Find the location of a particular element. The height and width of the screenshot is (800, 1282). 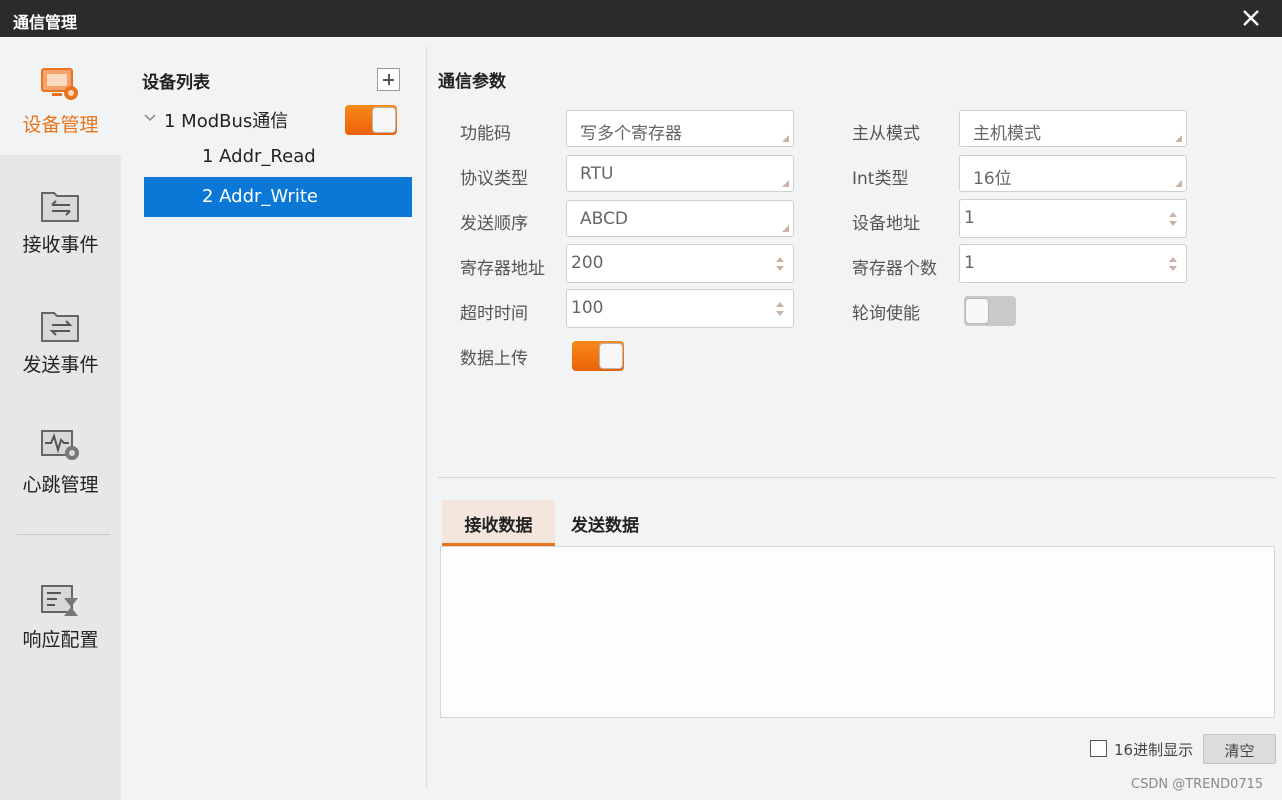

panel-divider is located at coordinates (426, 417).